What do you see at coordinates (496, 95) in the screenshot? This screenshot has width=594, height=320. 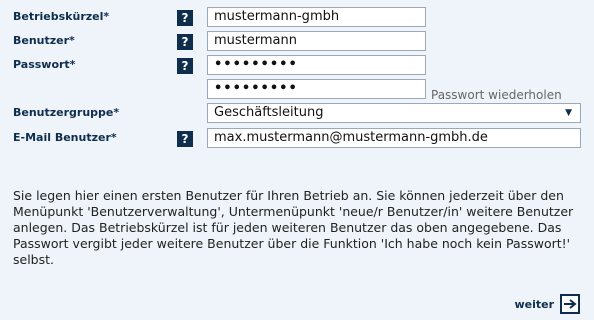 I see `password-repeat-hint: Passwort wiederholen` at bounding box center [496, 95].